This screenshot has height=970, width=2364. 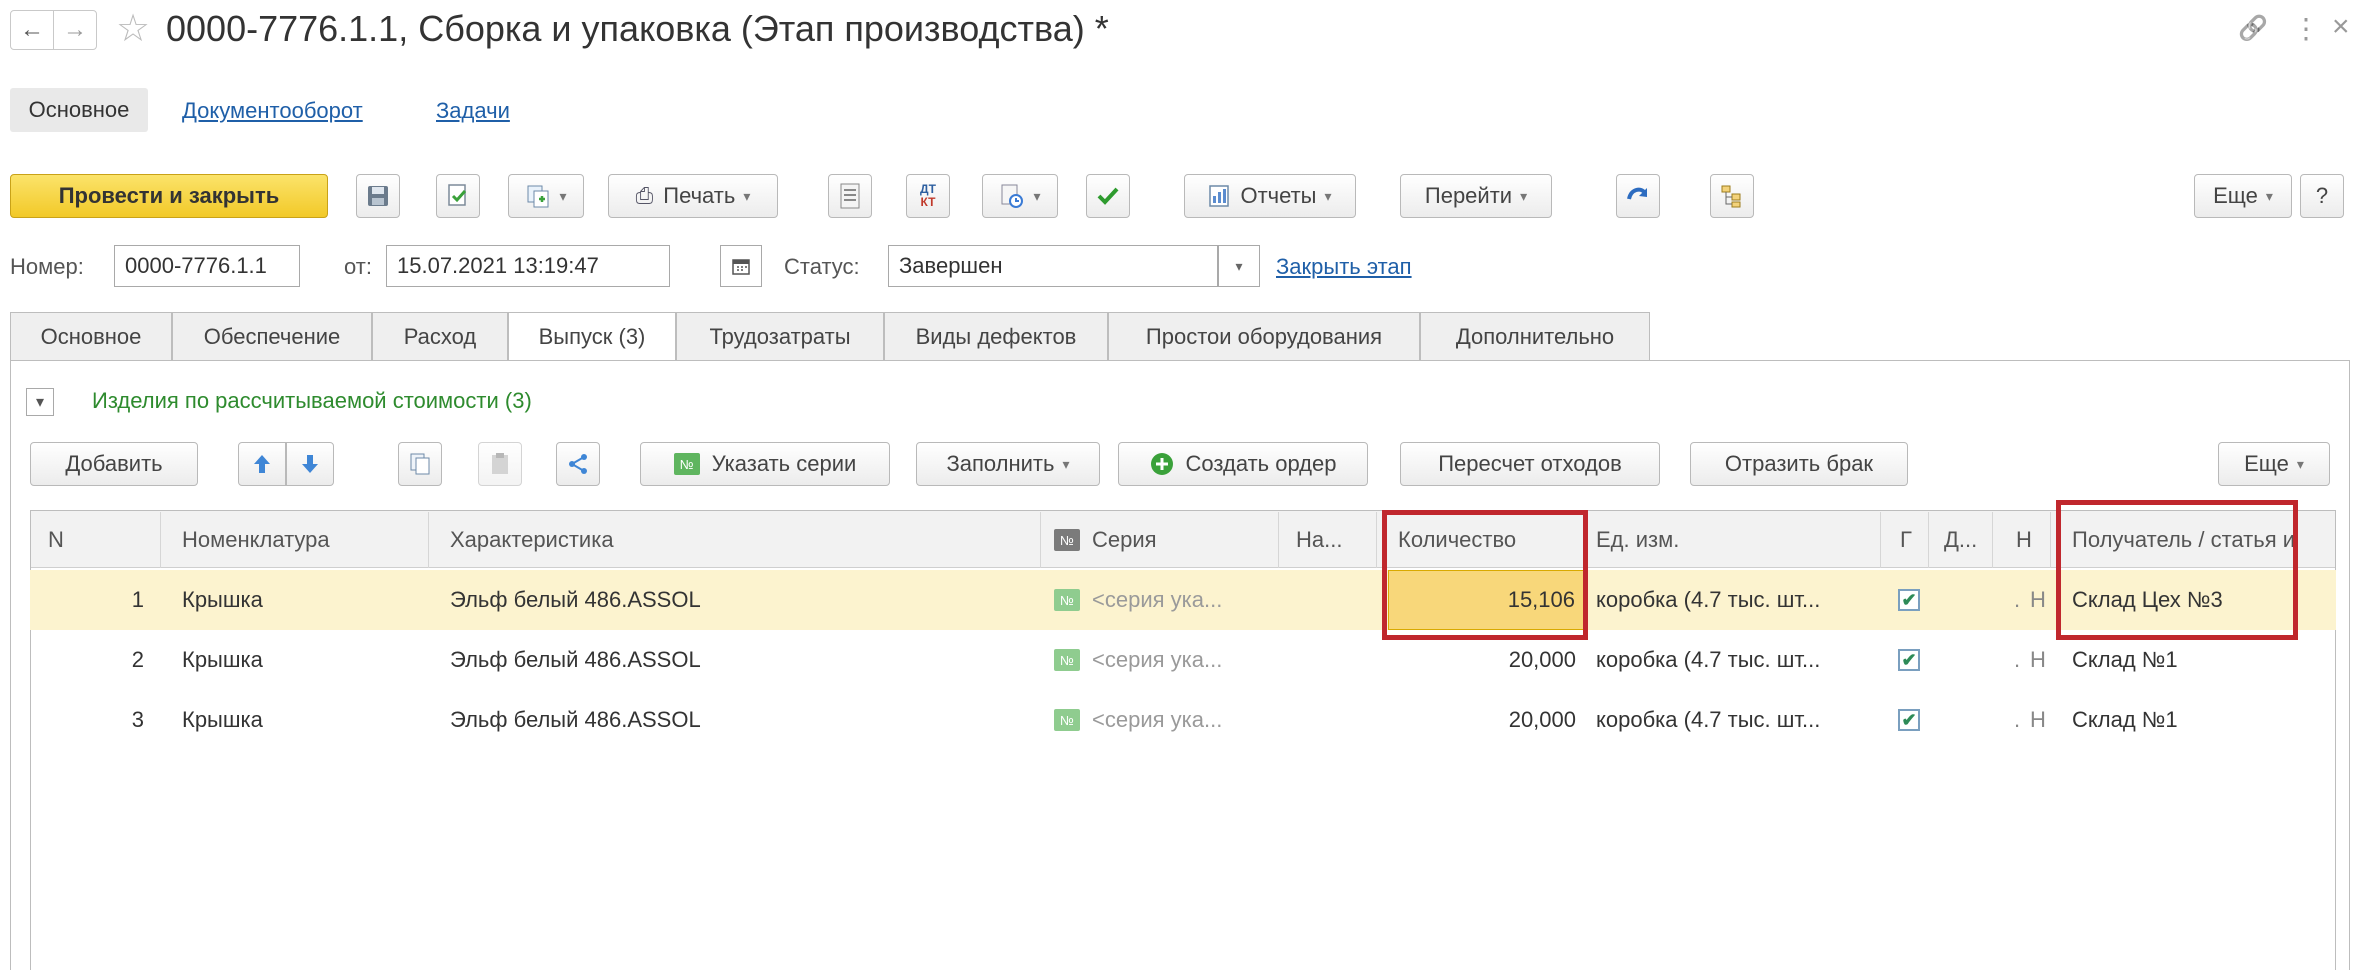 What do you see at coordinates (262, 464) in the screenshot?
I see `move-up-button` at bounding box center [262, 464].